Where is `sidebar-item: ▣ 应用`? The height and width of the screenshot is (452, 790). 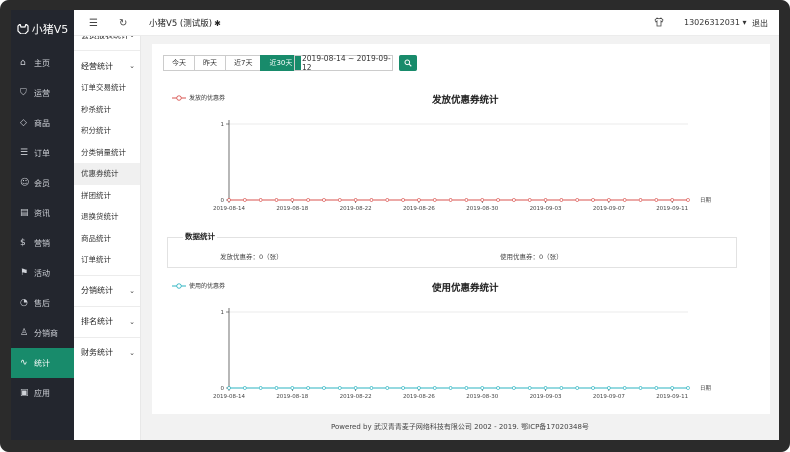
sidebar-item: ▣ 应用 is located at coordinates (42, 393).